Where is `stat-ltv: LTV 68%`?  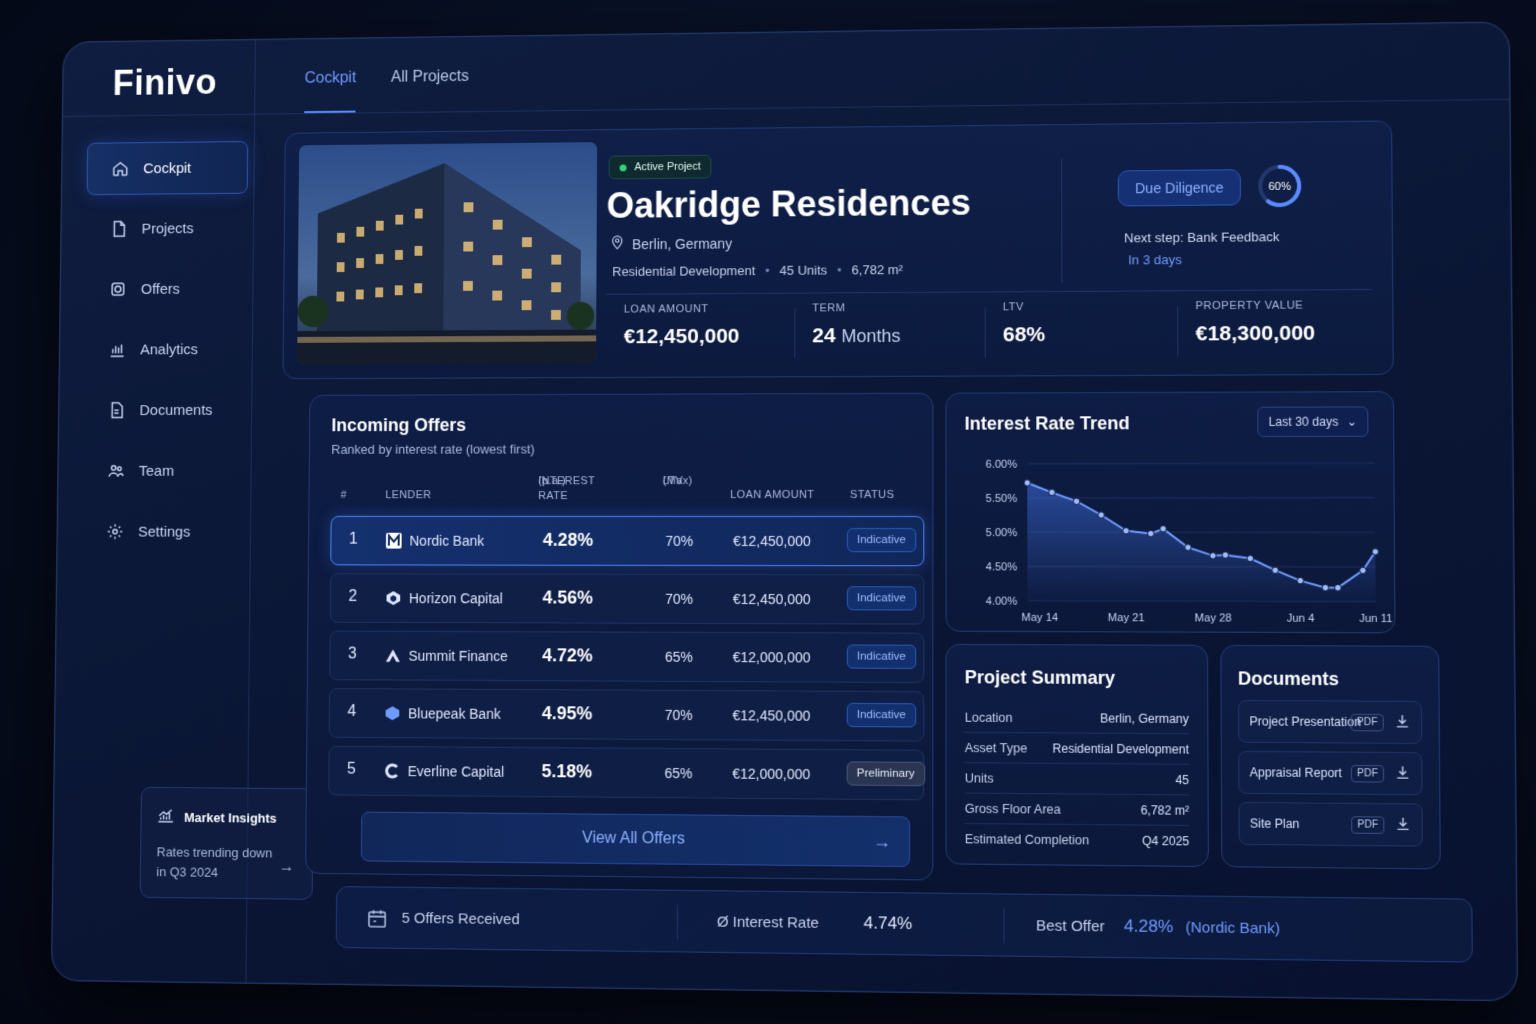 stat-ltv: LTV 68% is located at coordinates (1081, 323).